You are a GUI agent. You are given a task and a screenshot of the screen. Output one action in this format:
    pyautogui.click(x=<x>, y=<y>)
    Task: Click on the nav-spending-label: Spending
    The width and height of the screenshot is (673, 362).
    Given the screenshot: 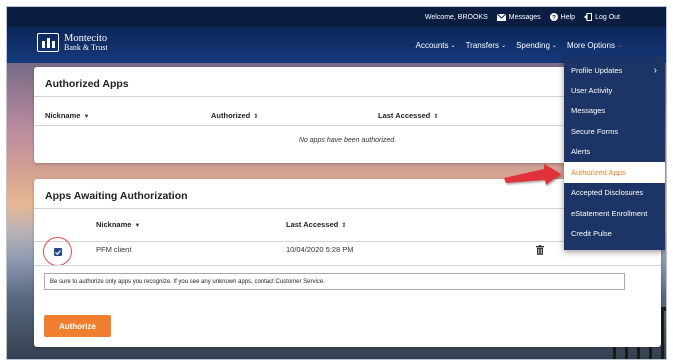 What is the action you would take?
    pyautogui.click(x=533, y=45)
    